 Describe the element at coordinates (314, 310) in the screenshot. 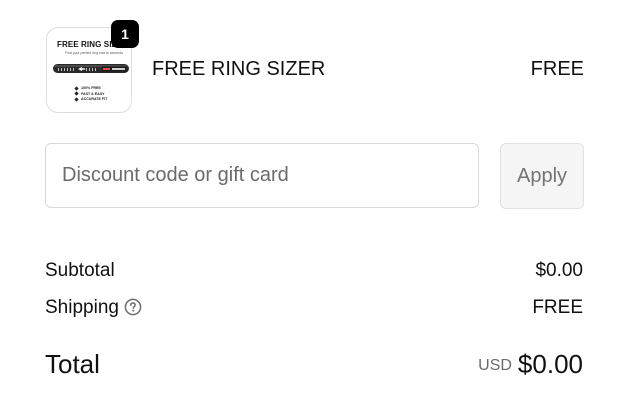

I see `shipping-row: Shipping FREE` at that location.